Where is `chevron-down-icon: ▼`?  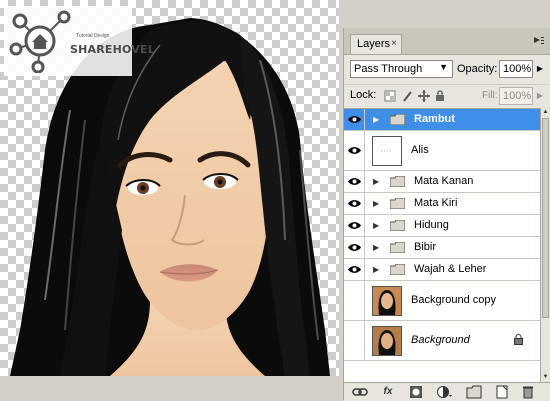
chevron-down-icon: ▼ is located at coordinates (443, 67).